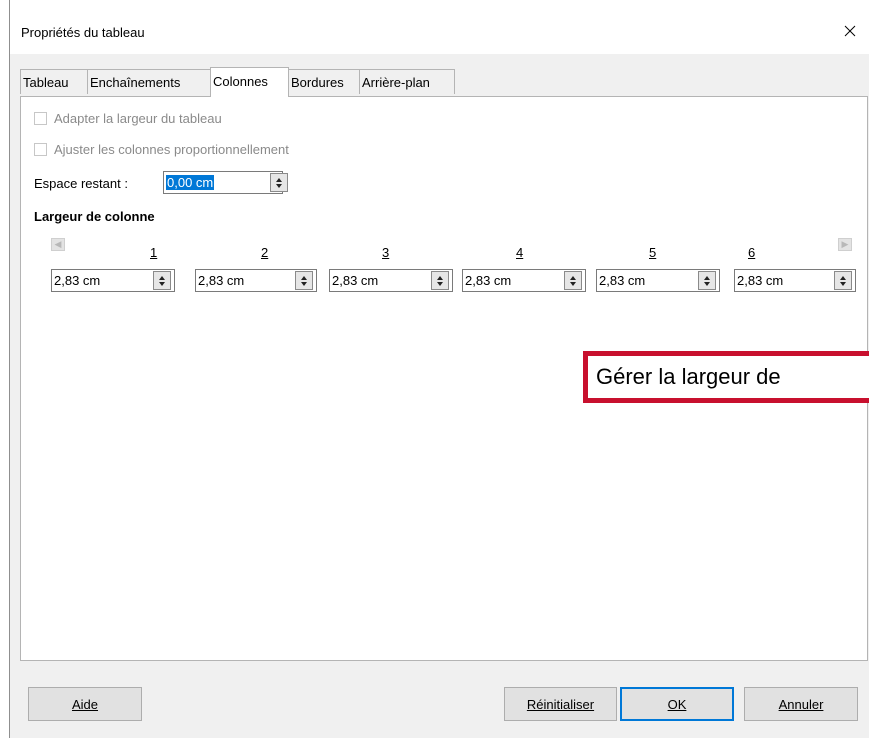 This screenshot has height=738, width=869. What do you see at coordinates (190, 182) in the screenshot?
I see `remaining-space-value: 0,00 cm` at bounding box center [190, 182].